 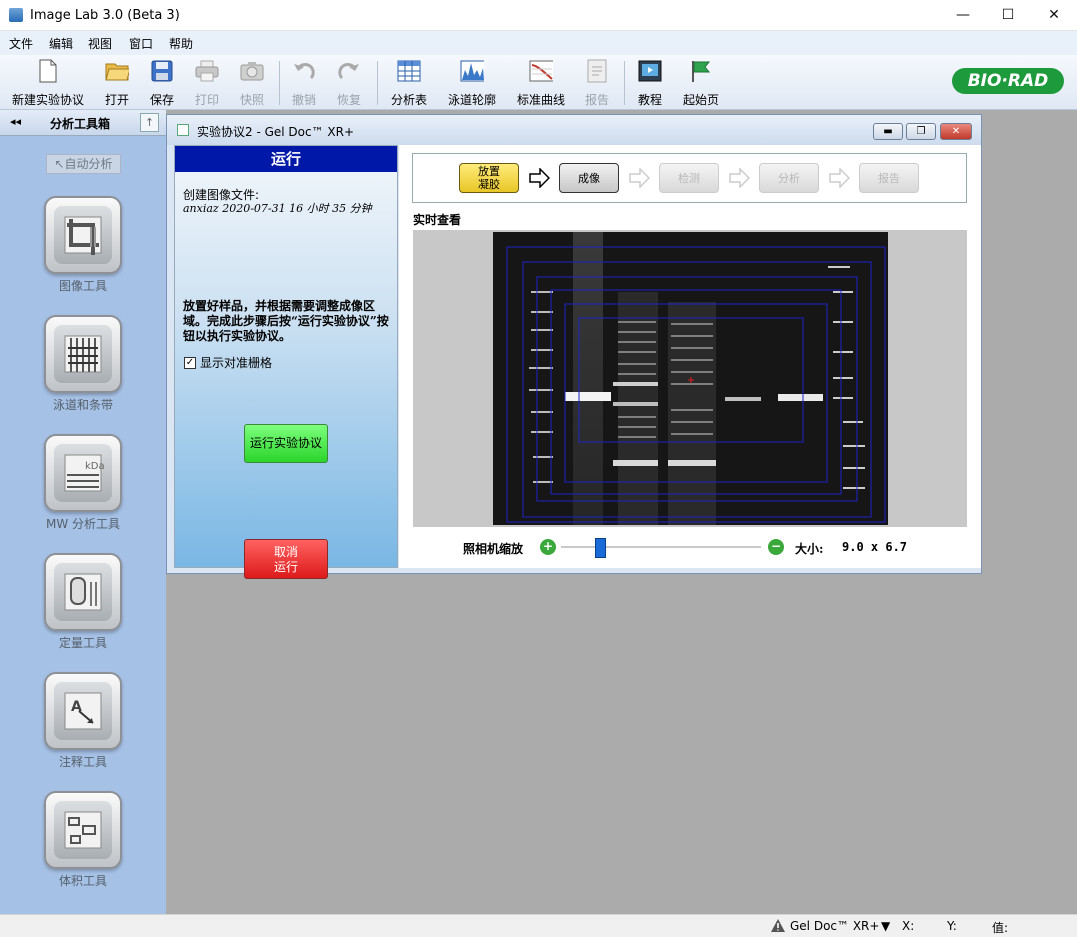 I want to click on image-tools-label: 图像工具, so click(x=82, y=286).